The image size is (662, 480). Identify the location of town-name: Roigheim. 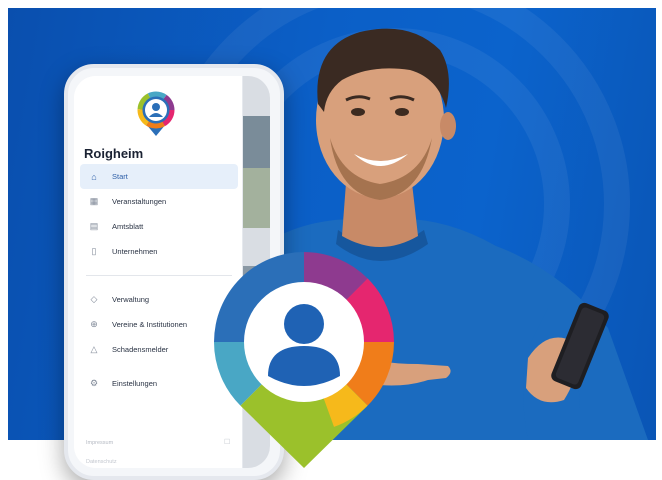
(114, 153).